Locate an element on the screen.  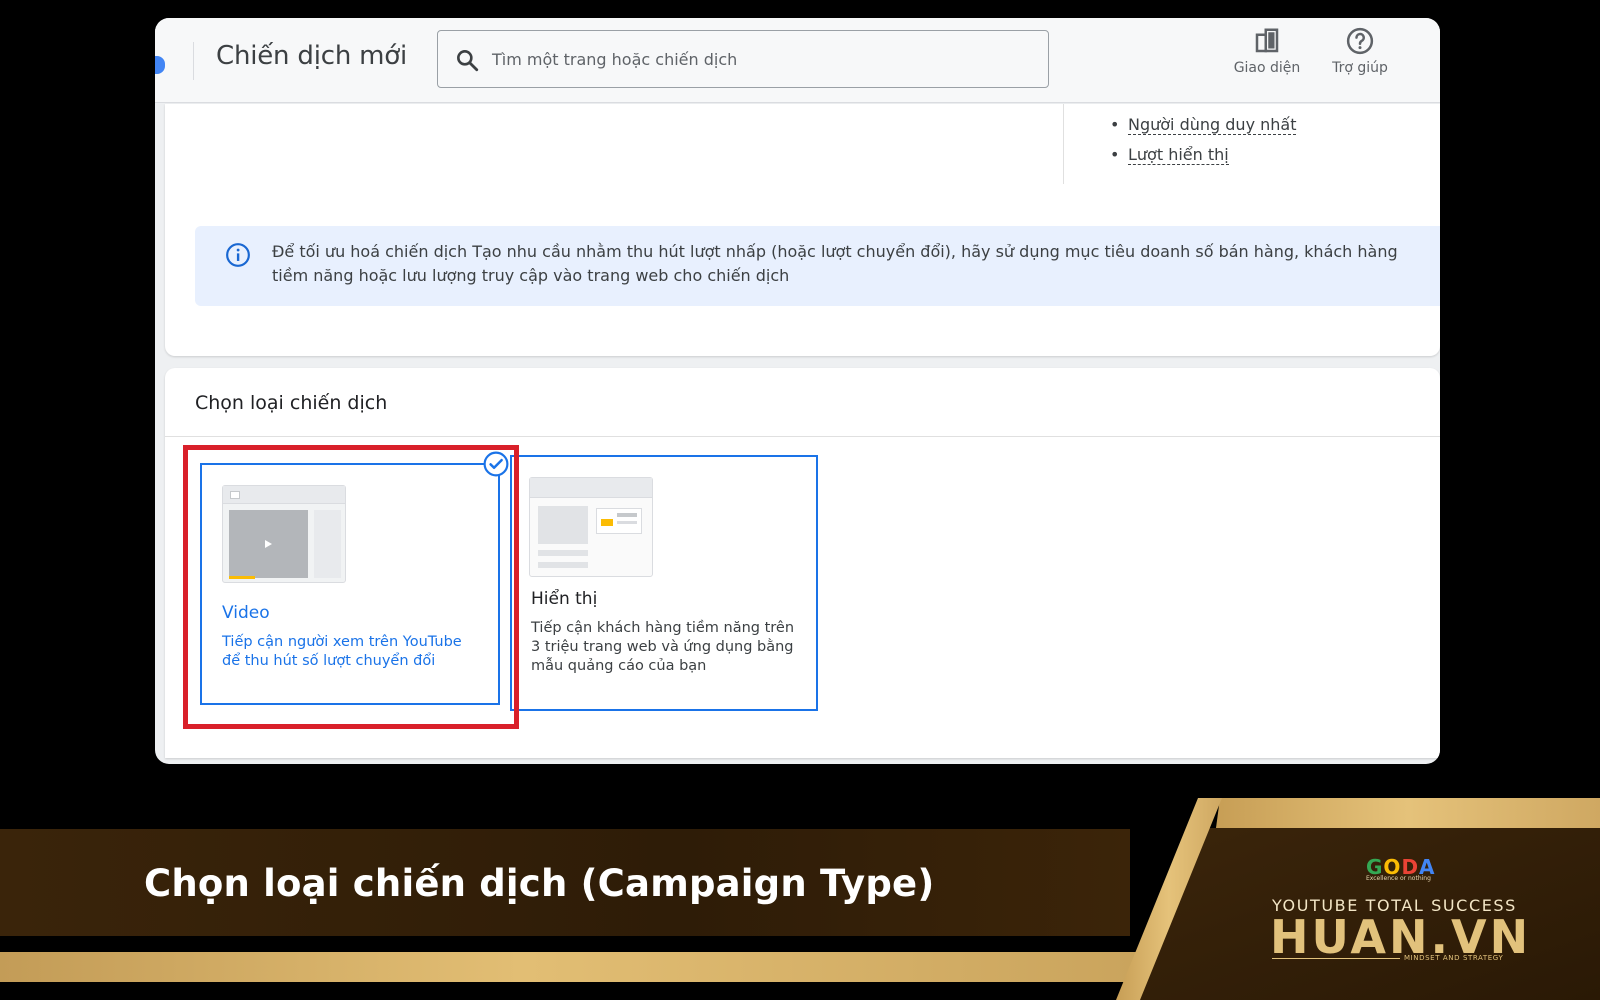
play-icon is located at coordinates (268, 544).